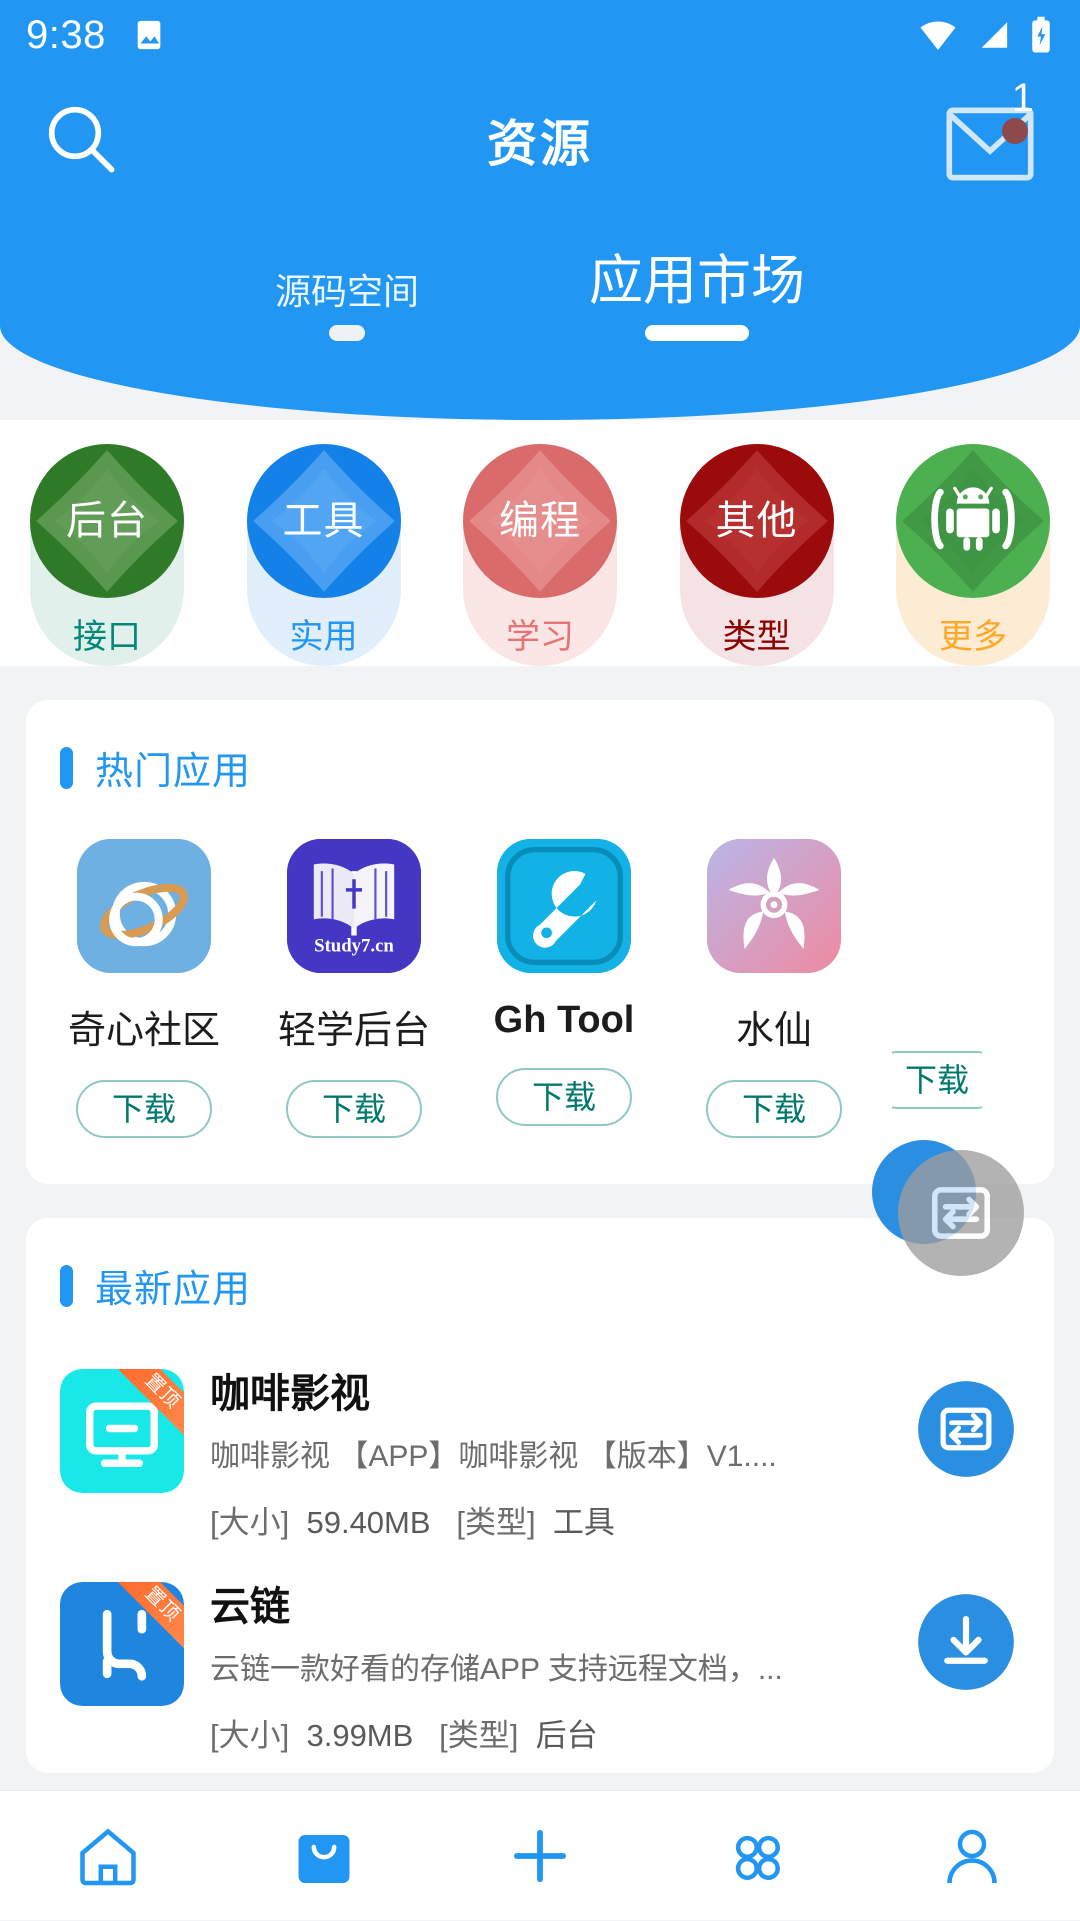  What do you see at coordinates (66, 34) in the screenshot?
I see `status-time: 9:38` at bounding box center [66, 34].